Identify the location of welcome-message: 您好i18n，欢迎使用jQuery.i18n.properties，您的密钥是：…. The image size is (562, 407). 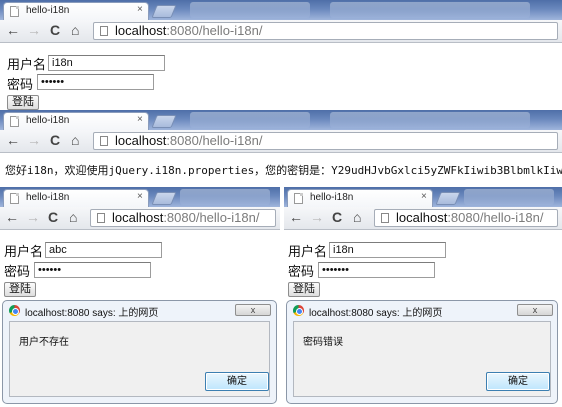
(283, 170).